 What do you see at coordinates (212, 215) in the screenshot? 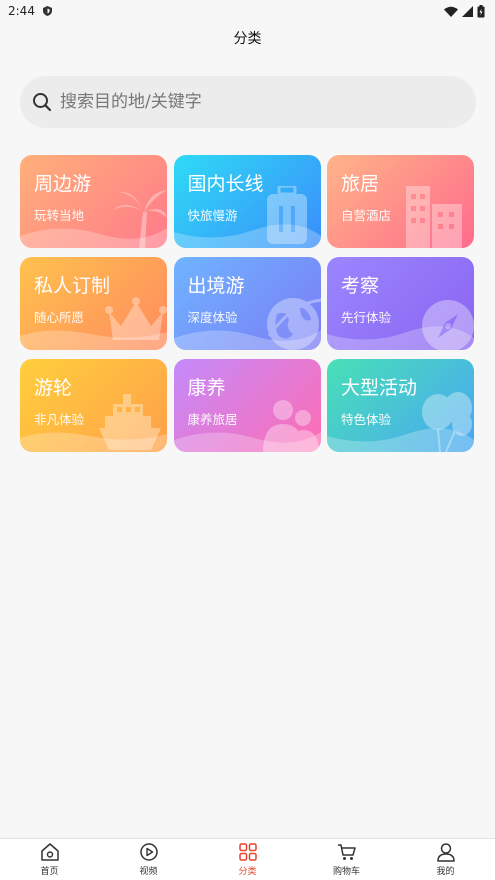
I see `category-subtitle: 快旅慢游` at bounding box center [212, 215].